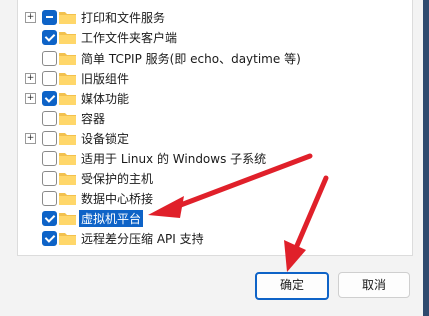 This screenshot has width=429, height=316. I want to click on feature-label: 简单 TCPIP 服务(即 echo、daytime 等), so click(191, 59).